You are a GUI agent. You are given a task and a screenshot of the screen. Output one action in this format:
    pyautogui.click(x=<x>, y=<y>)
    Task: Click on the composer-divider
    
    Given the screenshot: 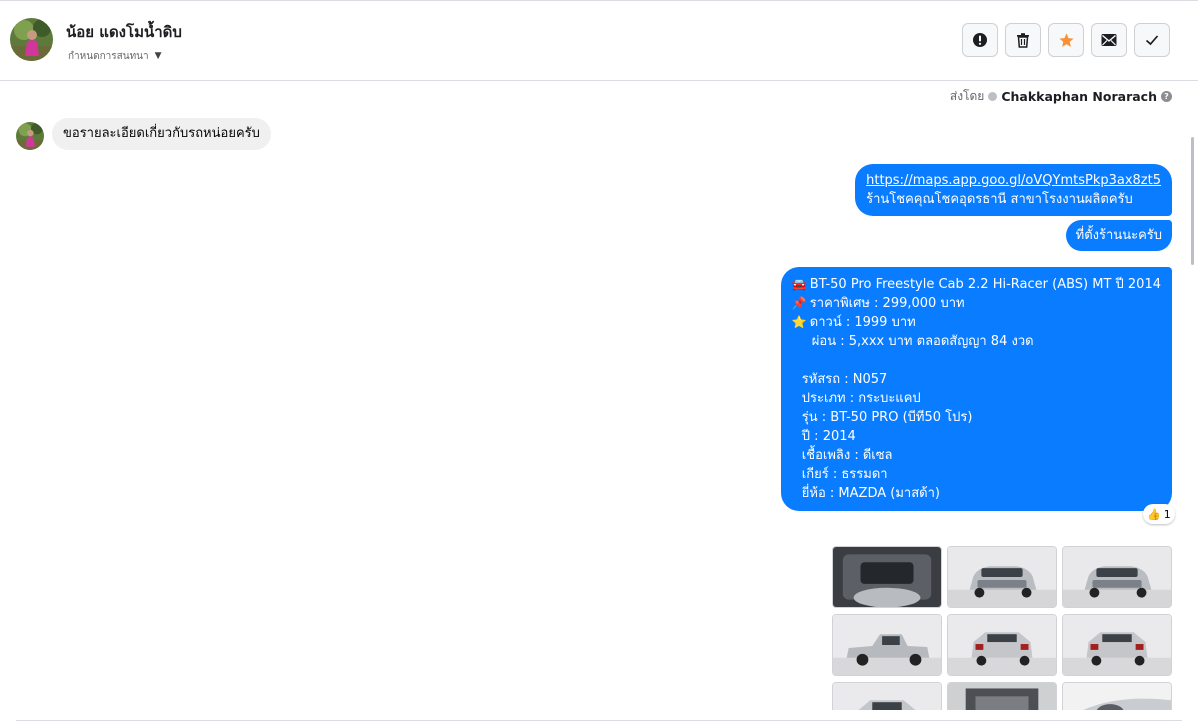 What is the action you would take?
    pyautogui.click(x=599, y=720)
    